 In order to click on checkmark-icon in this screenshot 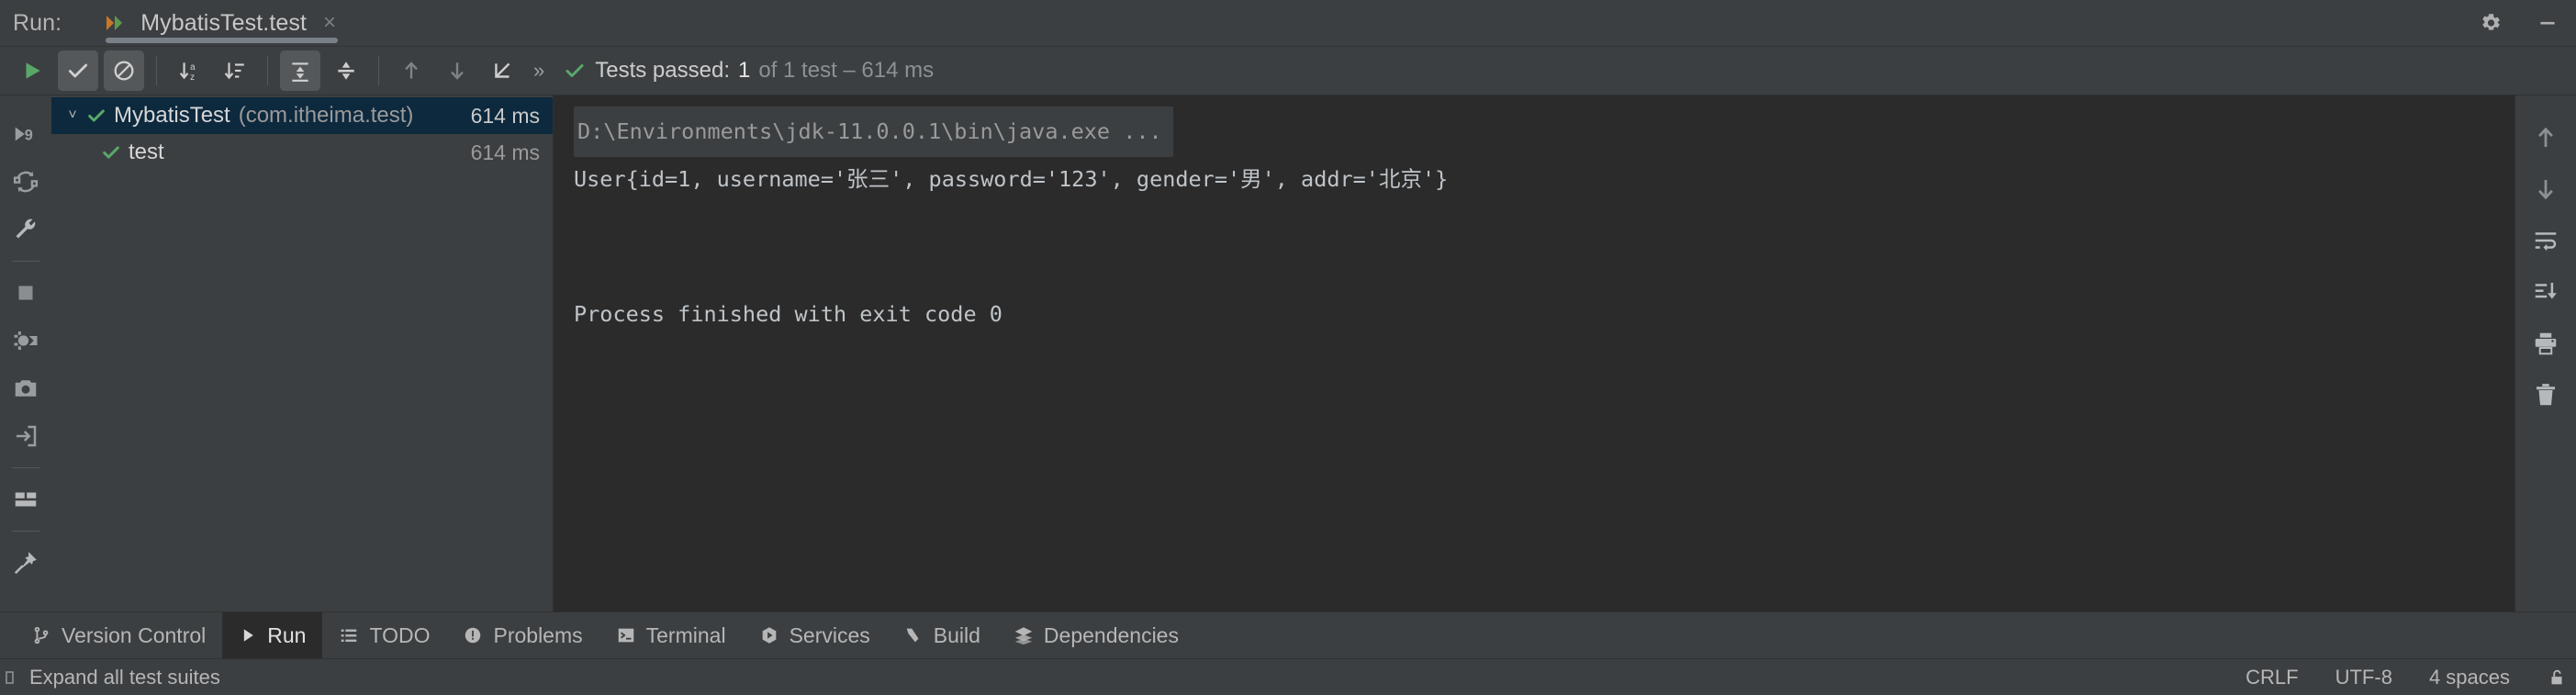, I will do `click(78, 71)`.